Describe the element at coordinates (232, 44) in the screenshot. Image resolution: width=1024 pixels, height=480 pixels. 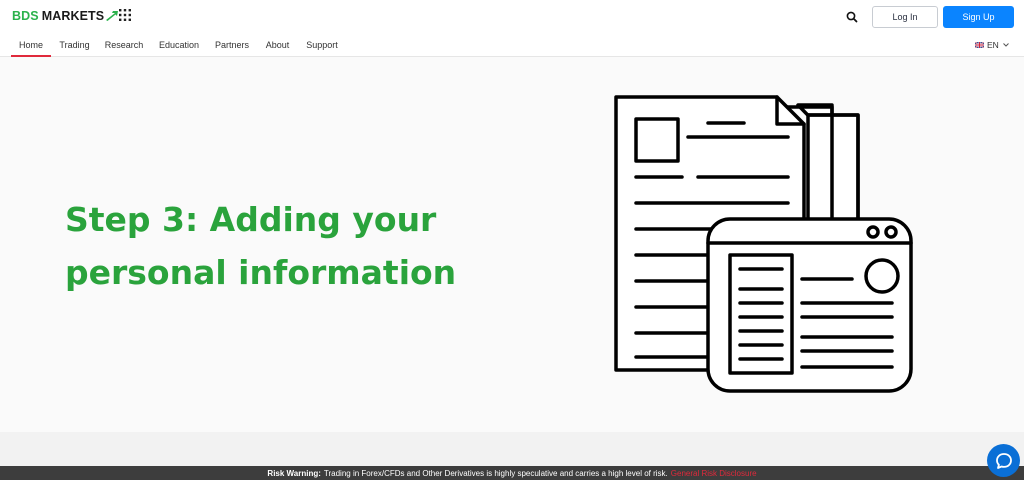
I see `nav-item-partners: Partners` at that location.